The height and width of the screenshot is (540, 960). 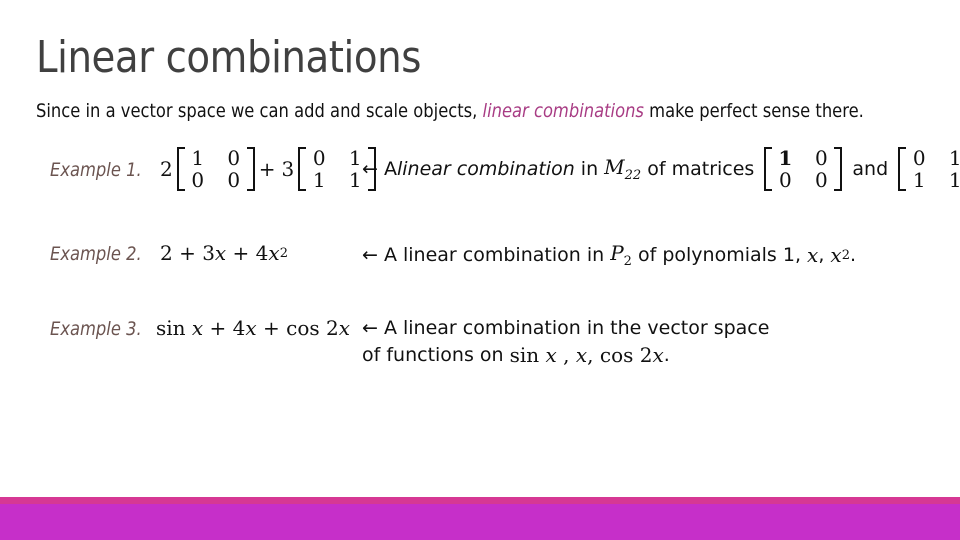 What do you see at coordinates (267, 169) in the screenshot?
I see `plus-sign: +` at bounding box center [267, 169].